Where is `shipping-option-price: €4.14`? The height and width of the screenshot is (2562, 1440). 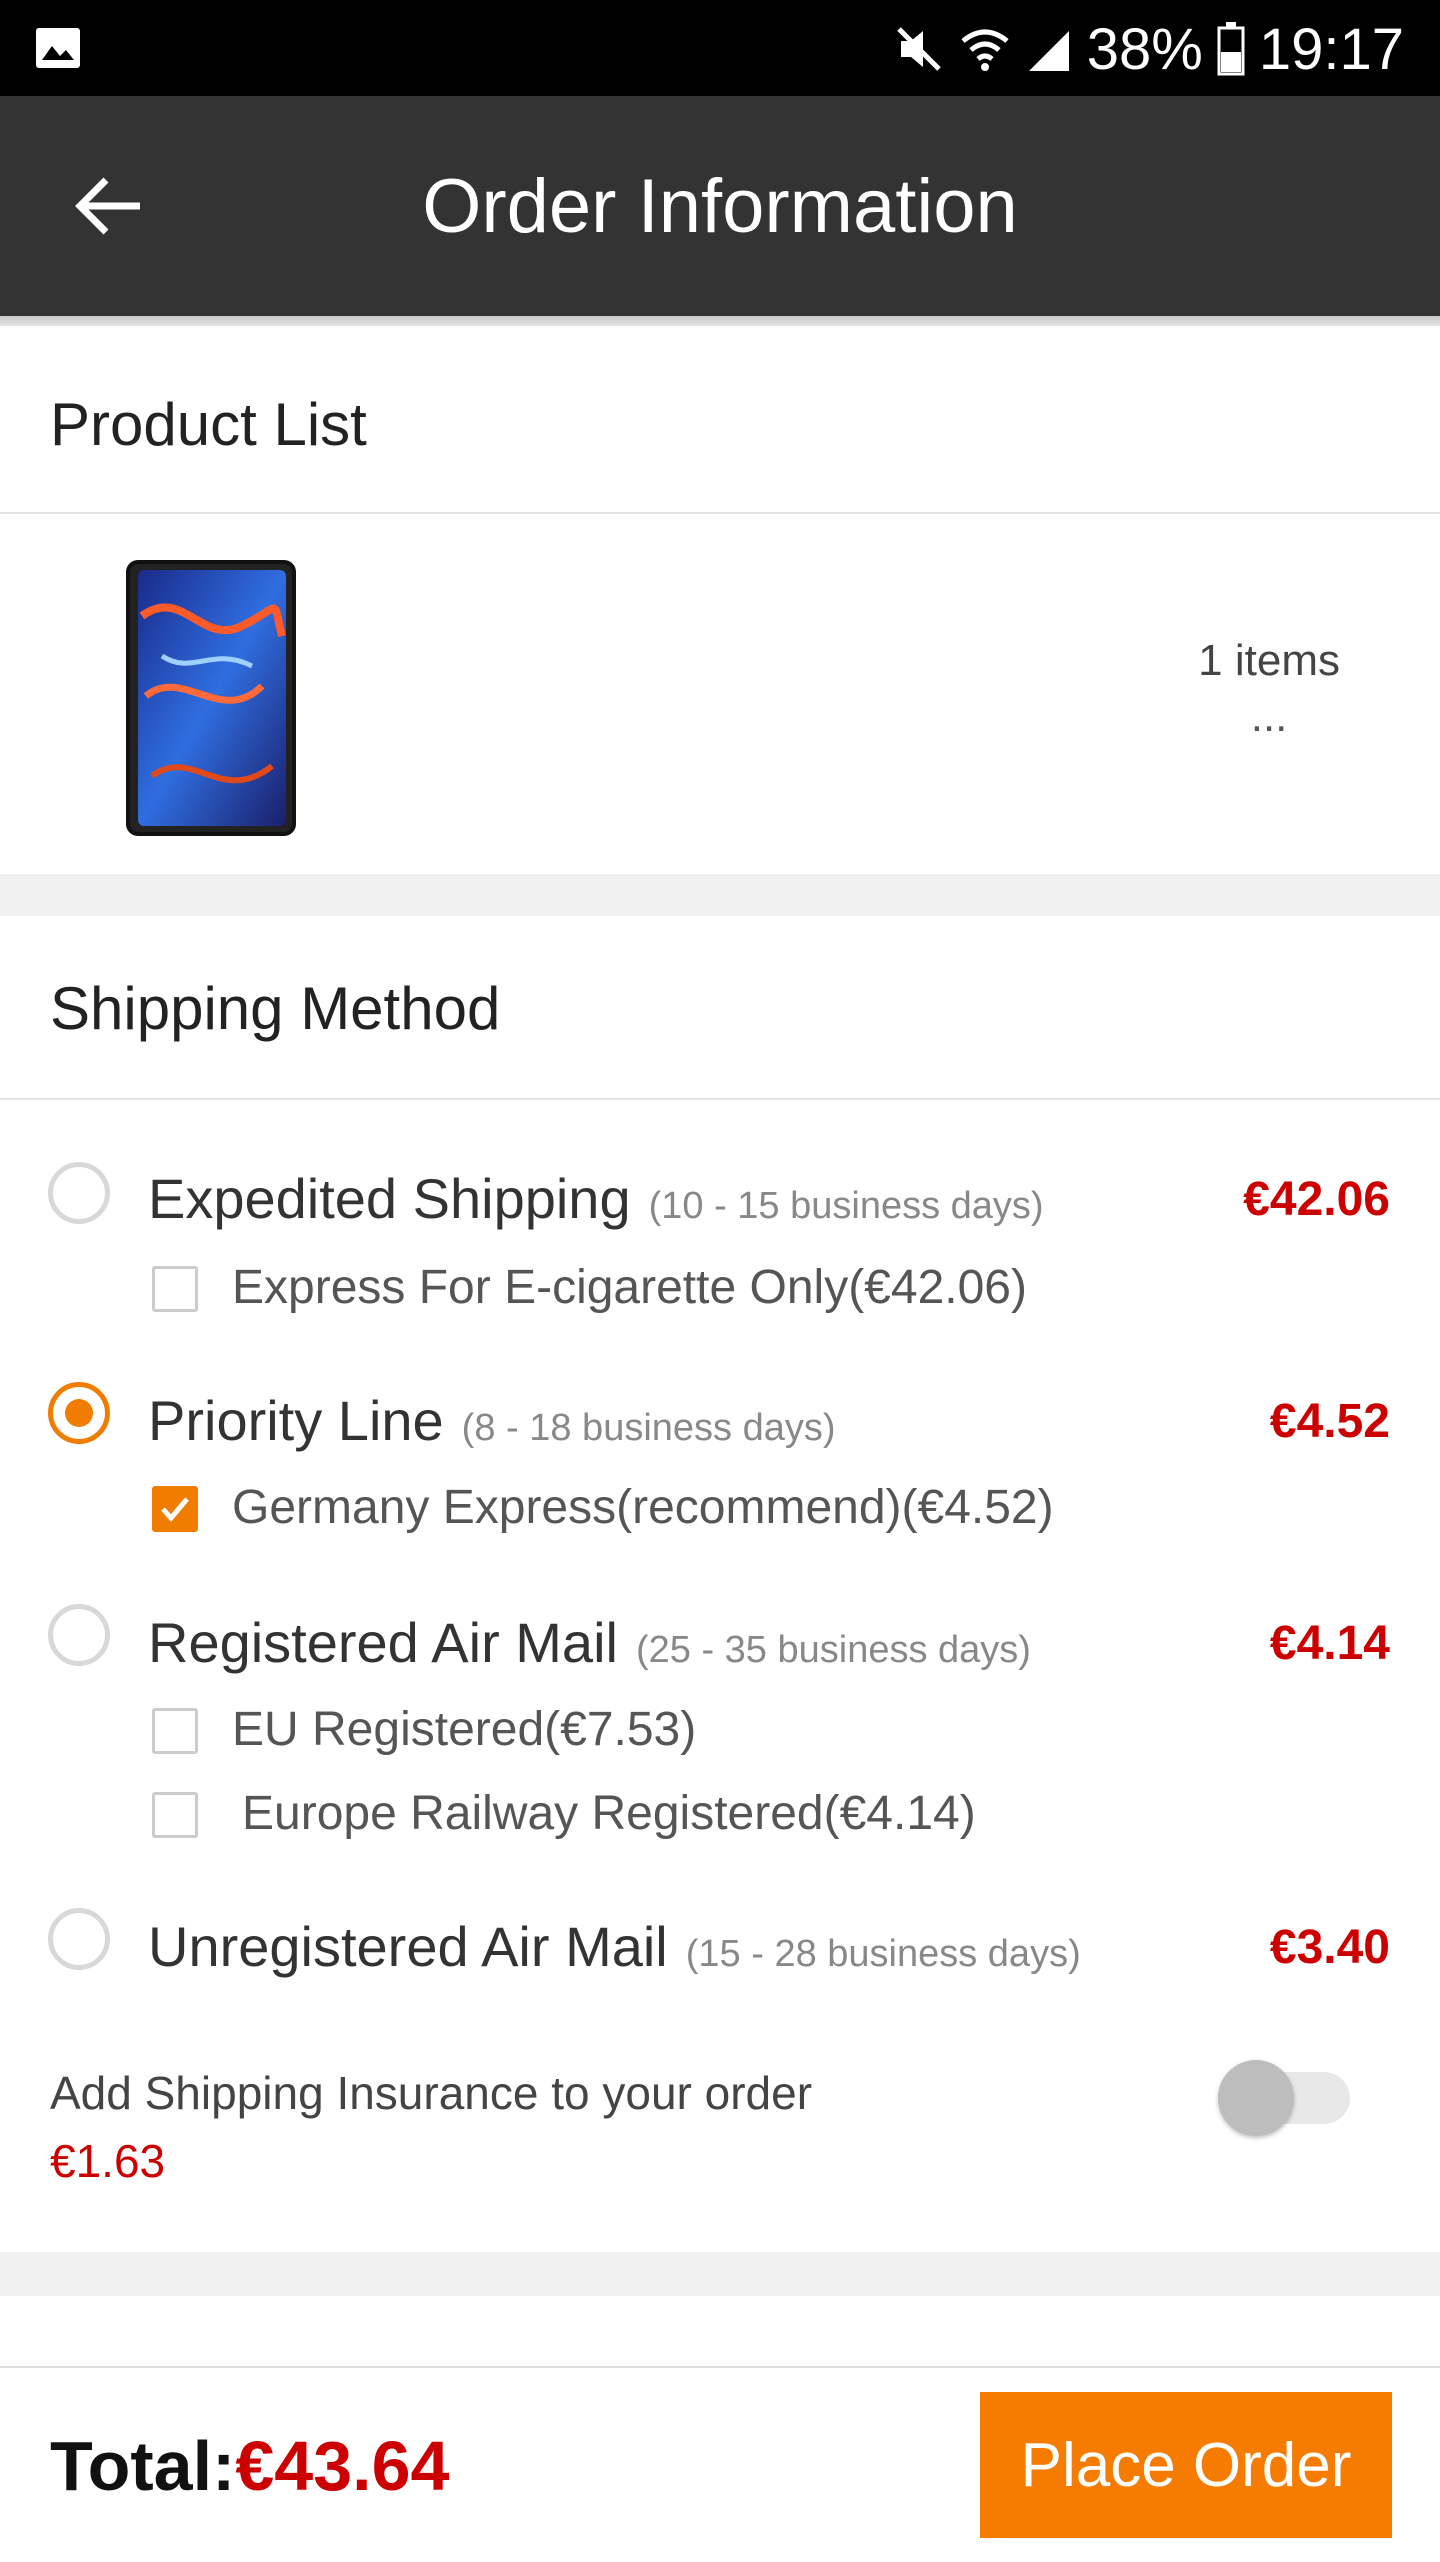 shipping-option-price: €4.14 is located at coordinates (1329, 1643).